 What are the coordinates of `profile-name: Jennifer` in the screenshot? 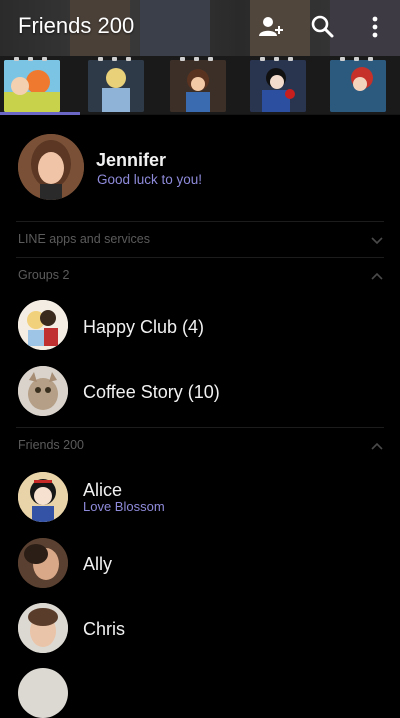 It's located at (131, 160).